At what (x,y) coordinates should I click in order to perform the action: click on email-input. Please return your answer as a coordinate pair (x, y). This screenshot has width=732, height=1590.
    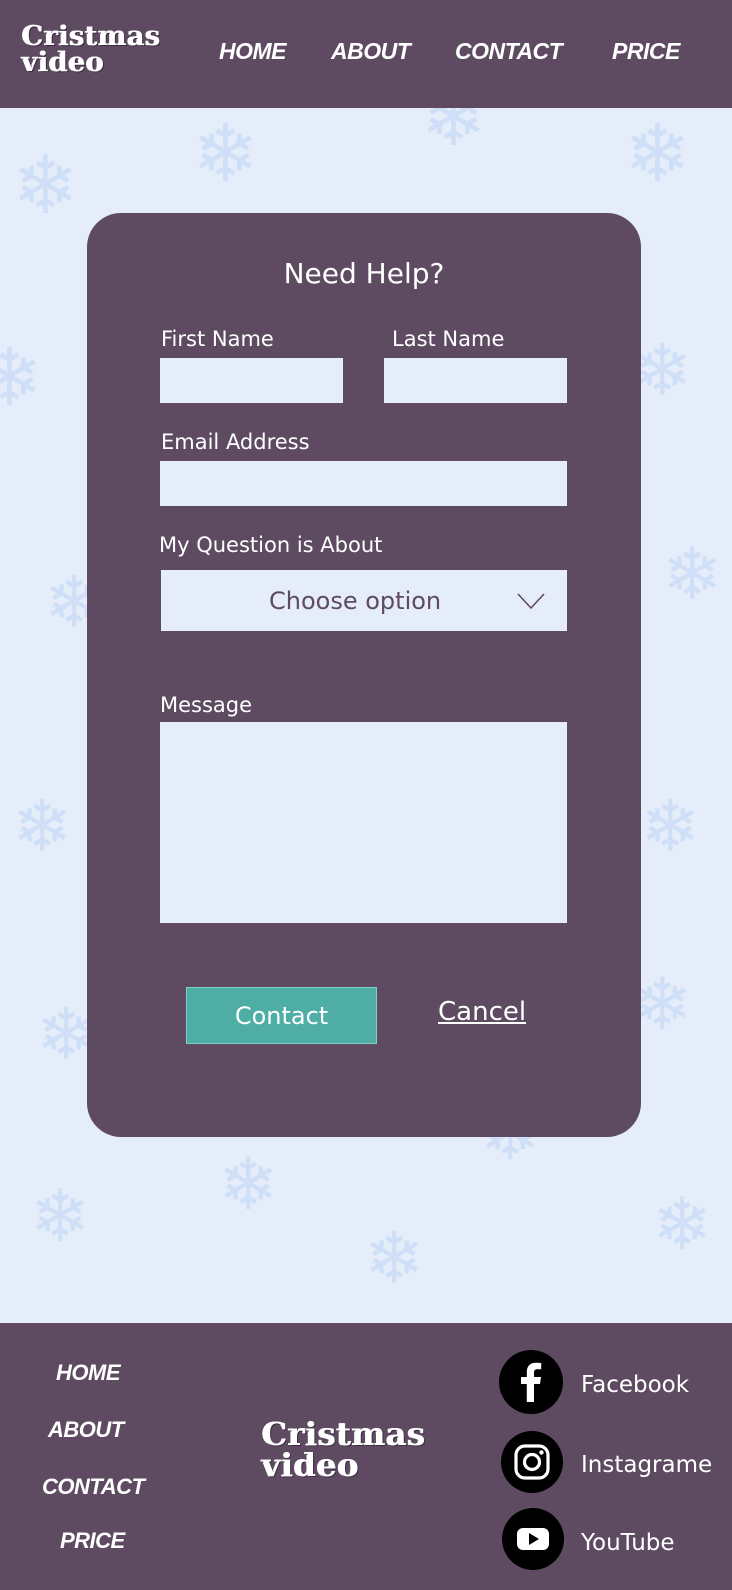
    Looking at the image, I should click on (363, 483).